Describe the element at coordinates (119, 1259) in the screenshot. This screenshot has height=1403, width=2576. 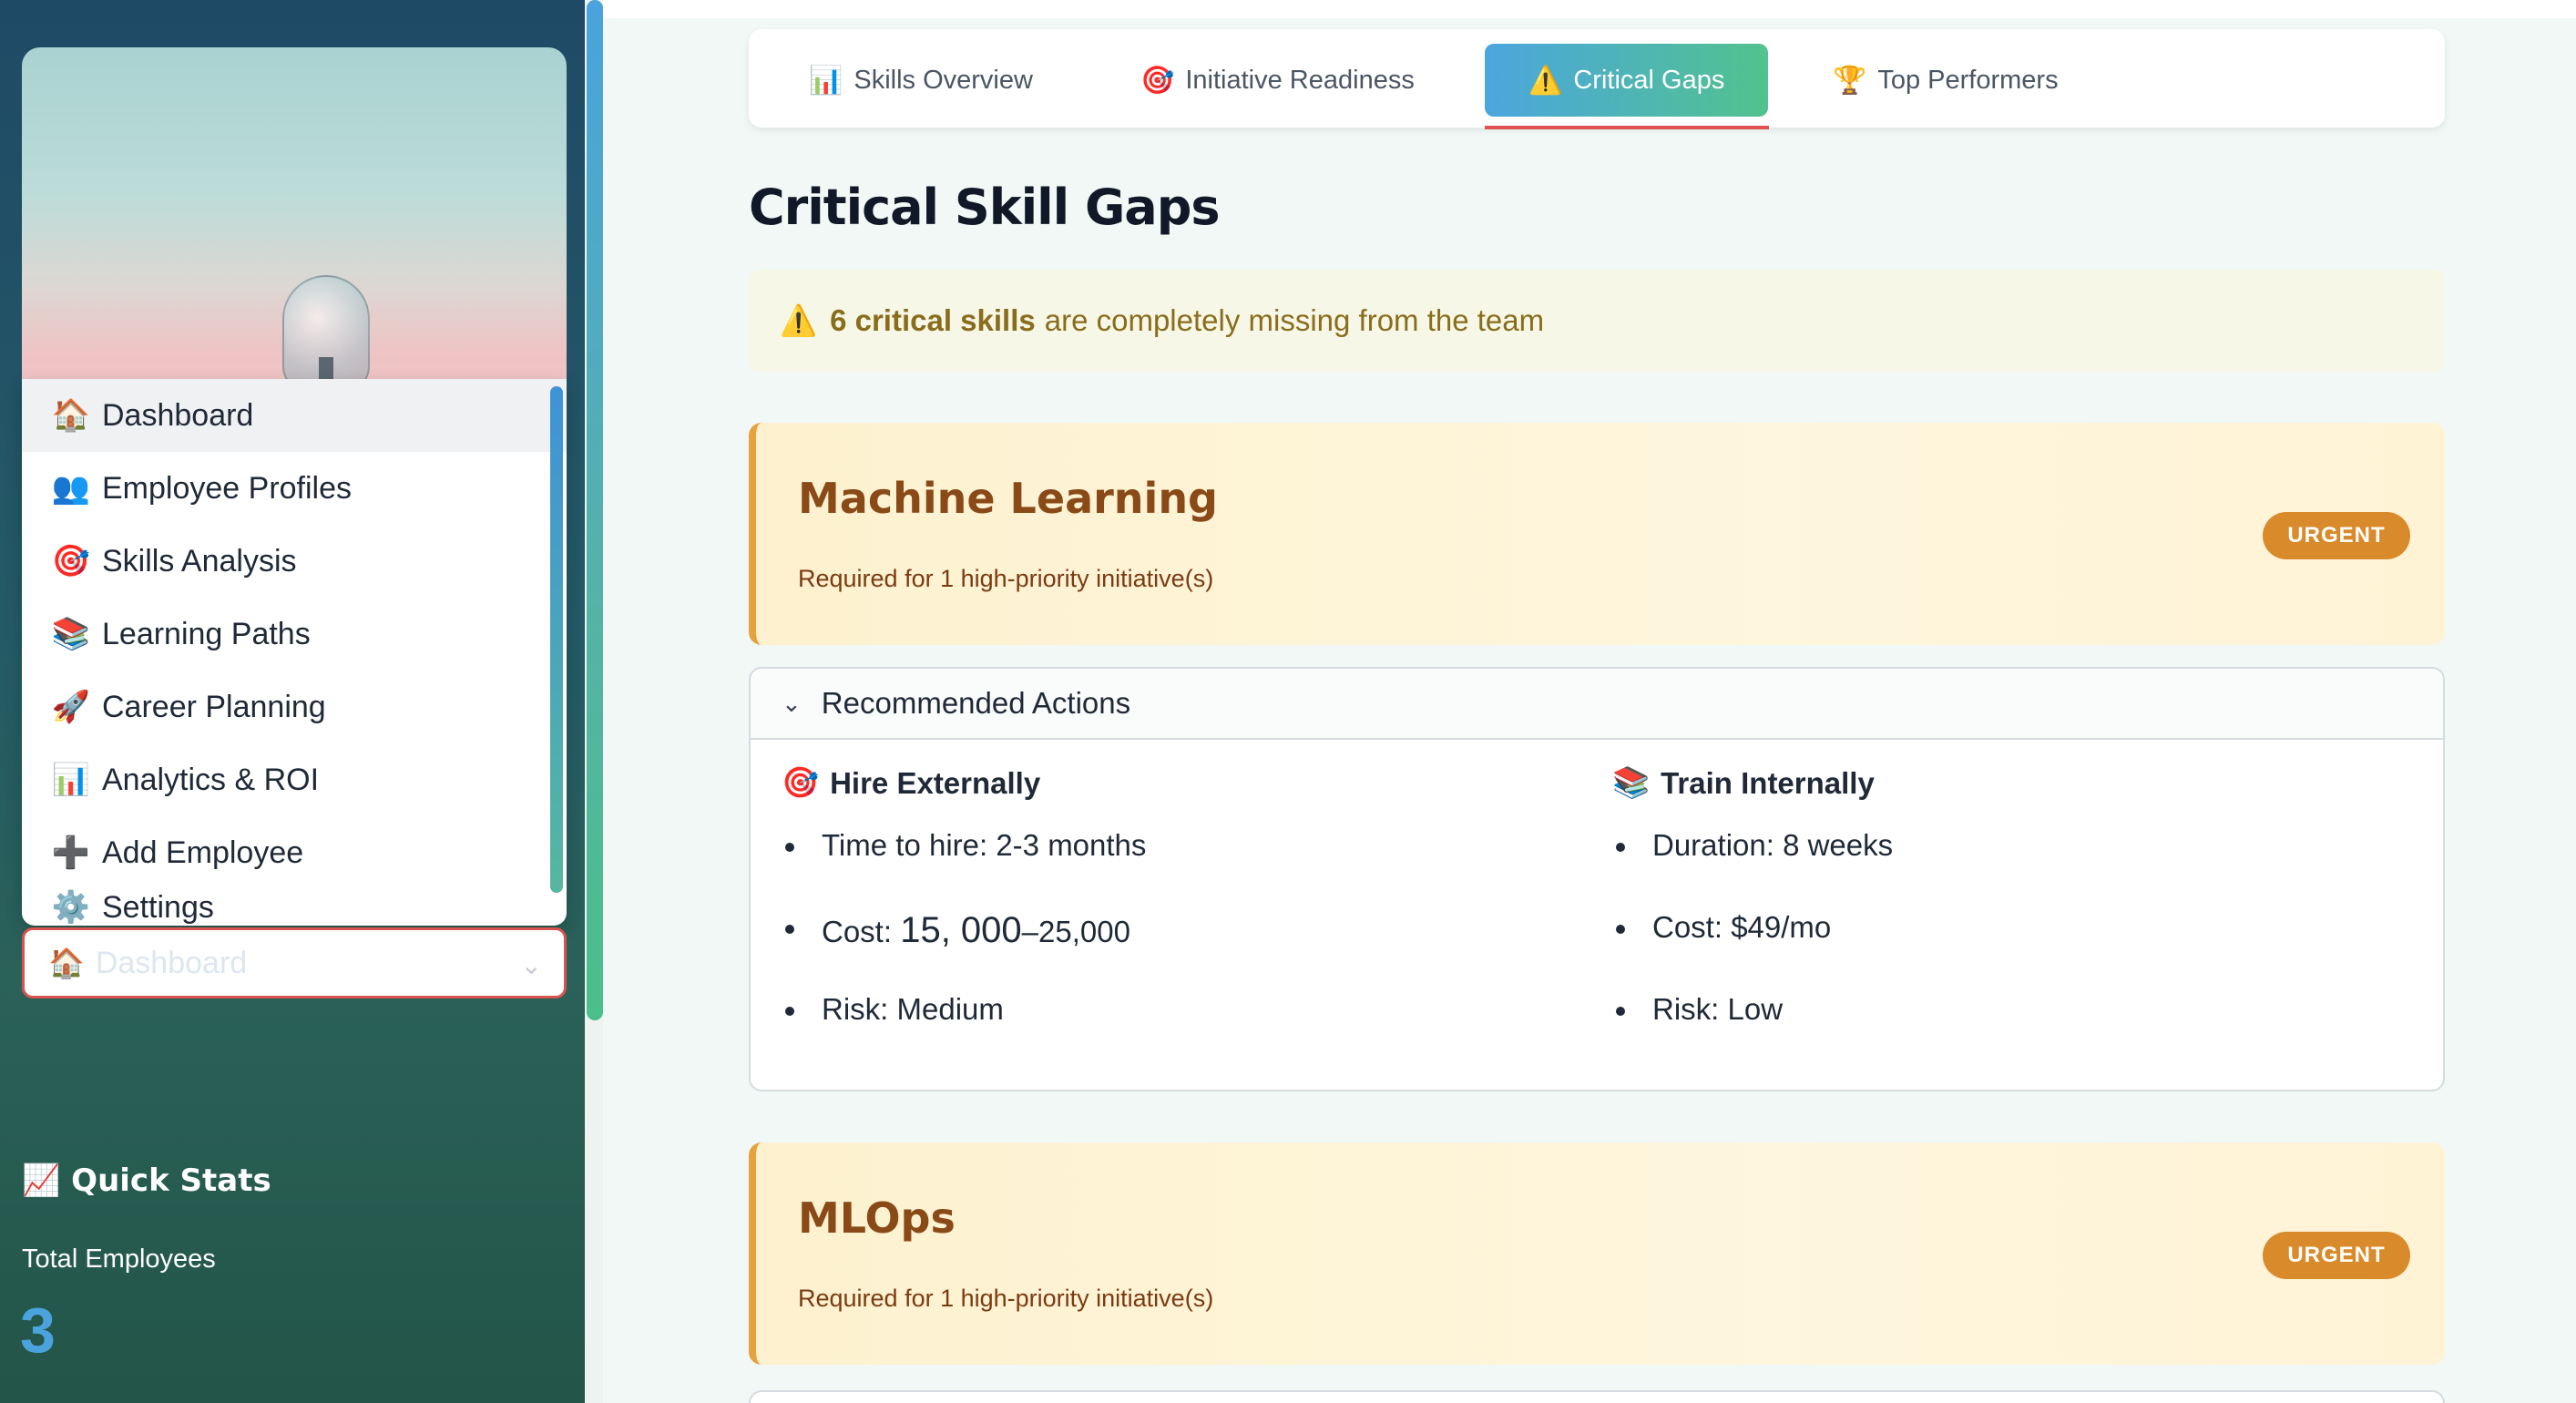
I see `total-employees-label: Total Employees` at that location.